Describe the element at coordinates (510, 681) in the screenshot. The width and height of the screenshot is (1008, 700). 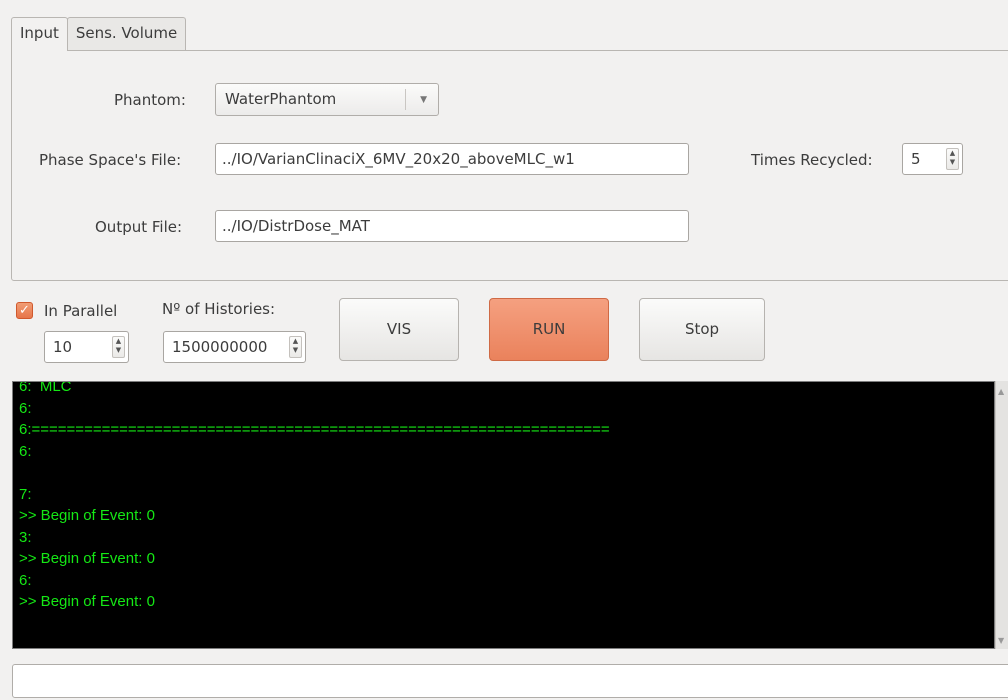
I see `command-input-field` at that location.